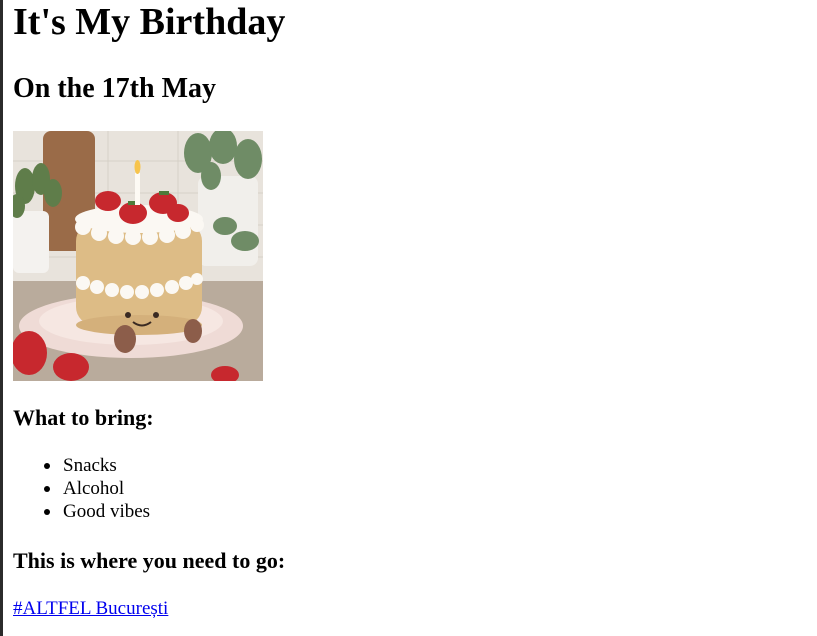 Image resolution: width=817 pixels, height=636 pixels. What do you see at coordinates (114, 88) in the screenshot?
I see `date-heading: On the 17th May` at bounding box center [114, 88].